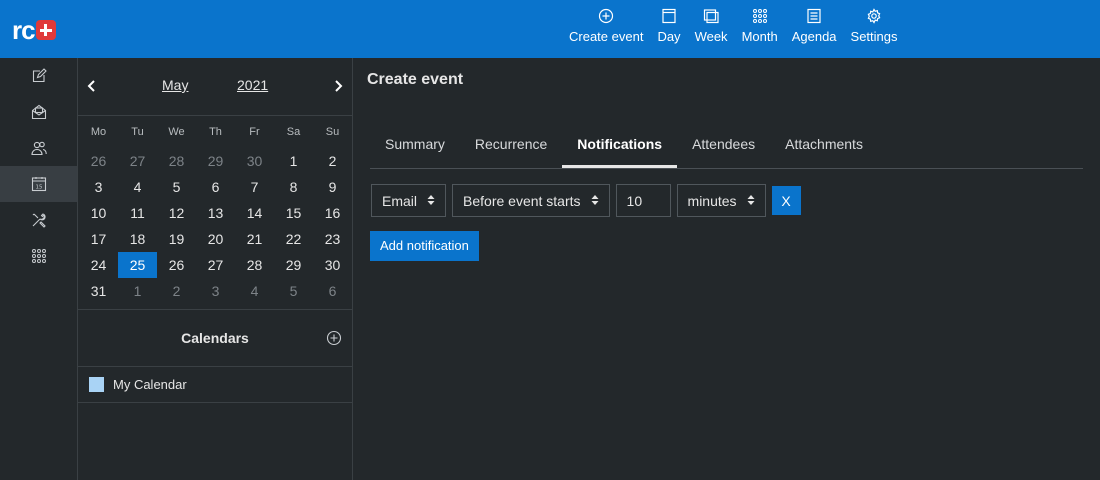  Describe the element at coordinates (176, 213) in the screenshot. I see `calendar-day: 12` at that location.